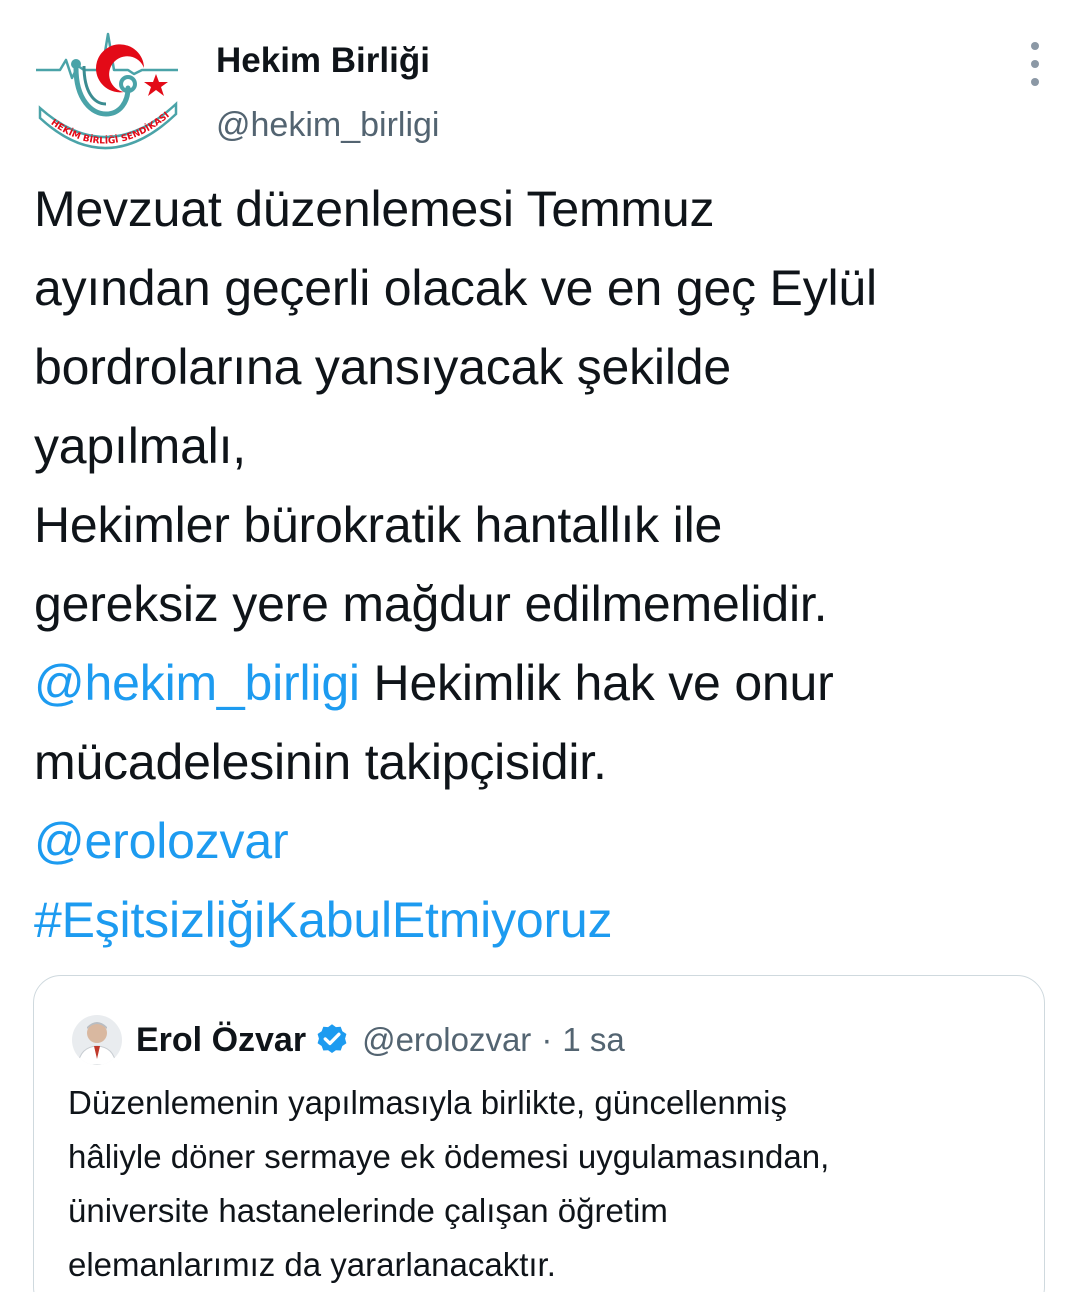 This screenshot has width=1080, height=1292. Describe the element at coordinates (107, 91) in the screenshot. I see `hekim-birligi-logo-icon: HEKİM BİRLİĞİ SENDİKASI` at that location.